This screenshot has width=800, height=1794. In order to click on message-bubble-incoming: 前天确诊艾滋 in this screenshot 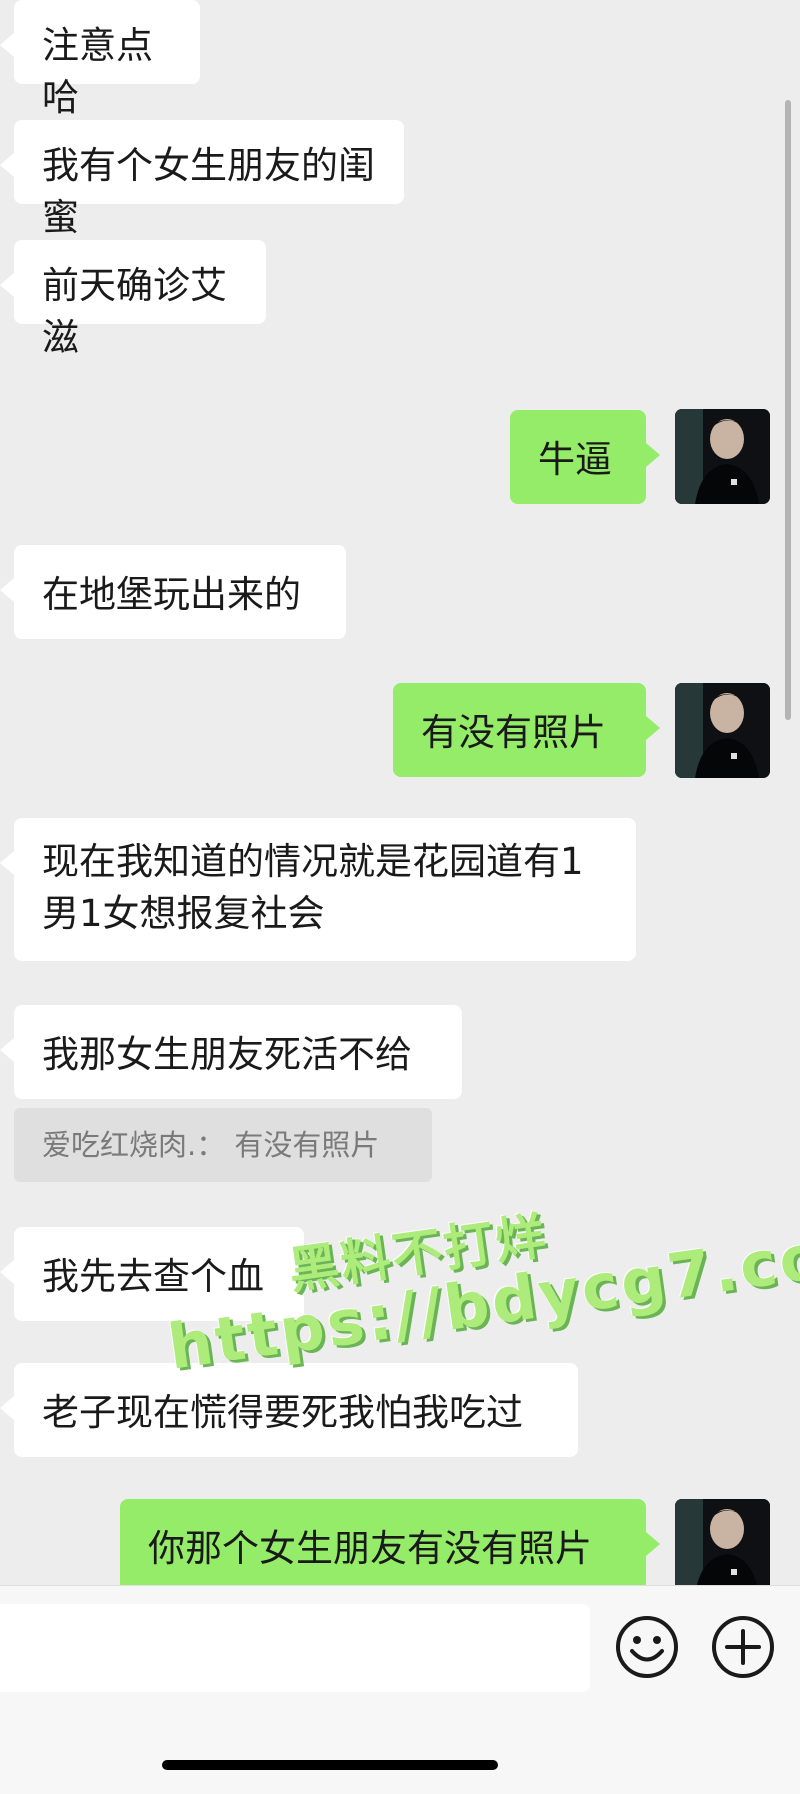, I will do `click(133, 299)`.